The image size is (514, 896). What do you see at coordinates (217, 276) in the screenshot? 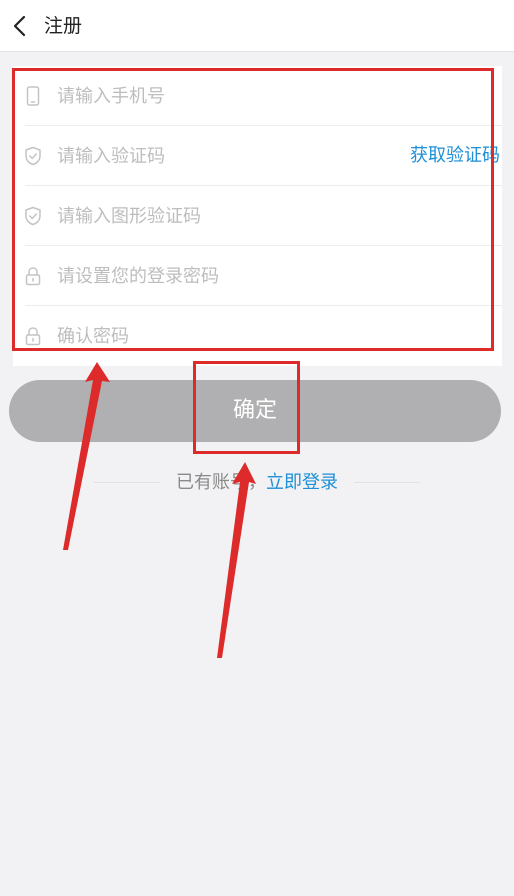
I see `password-input` at bounding box center [217, 276].